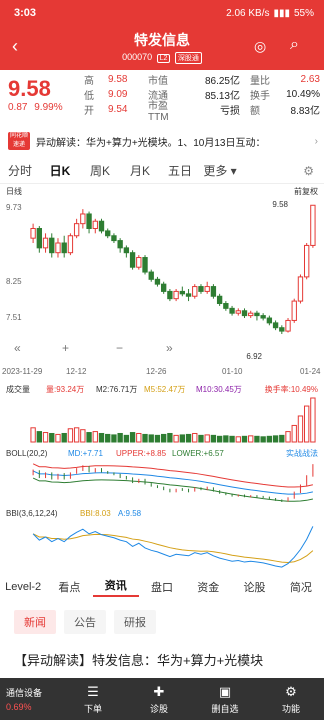 The width and height of the screenshot is (324, 720). I want to click on news-headline: 【异动解读】特发信息：华为+算力+光模块, so click(138, 659).